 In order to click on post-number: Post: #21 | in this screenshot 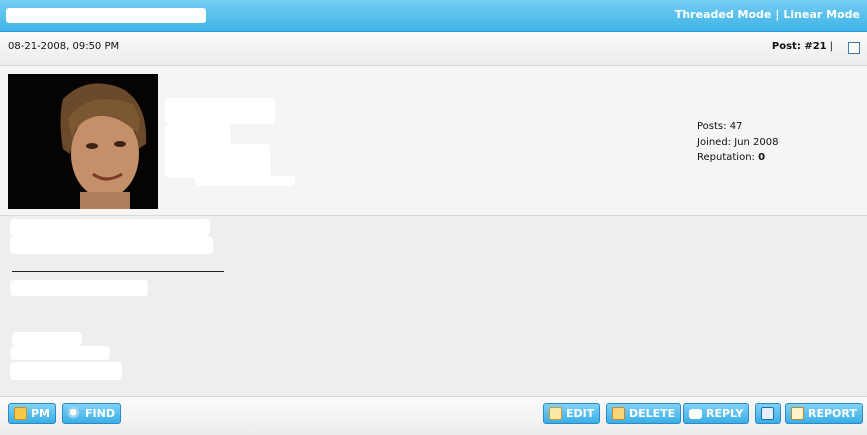, I will do `click(802, 46)`.